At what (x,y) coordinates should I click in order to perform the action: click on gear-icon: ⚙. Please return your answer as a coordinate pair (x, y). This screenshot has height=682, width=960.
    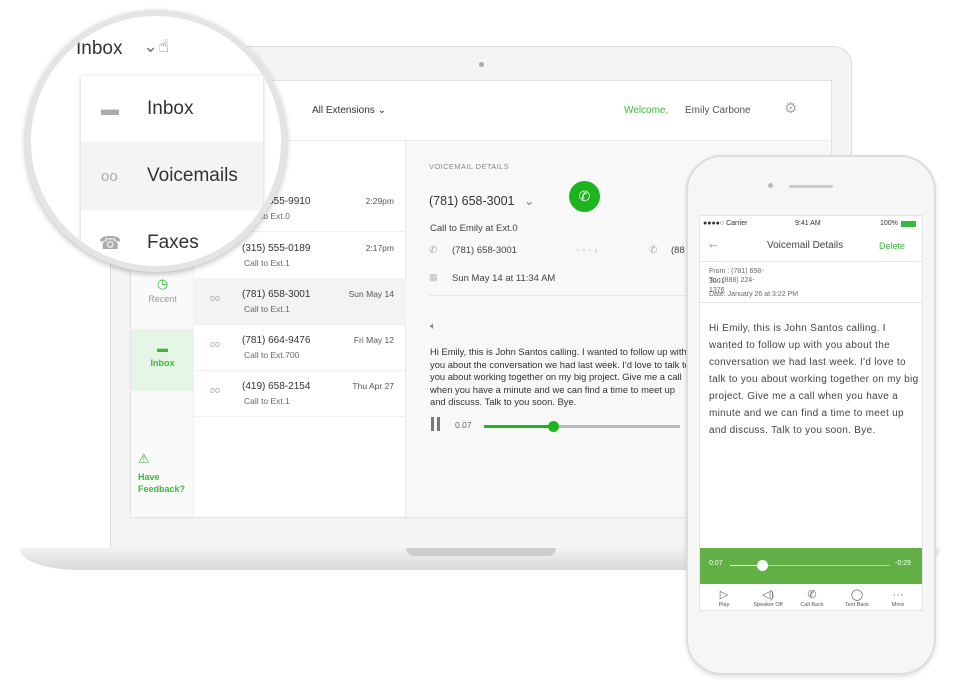
    Looking at the image, I should click on (790, 108).